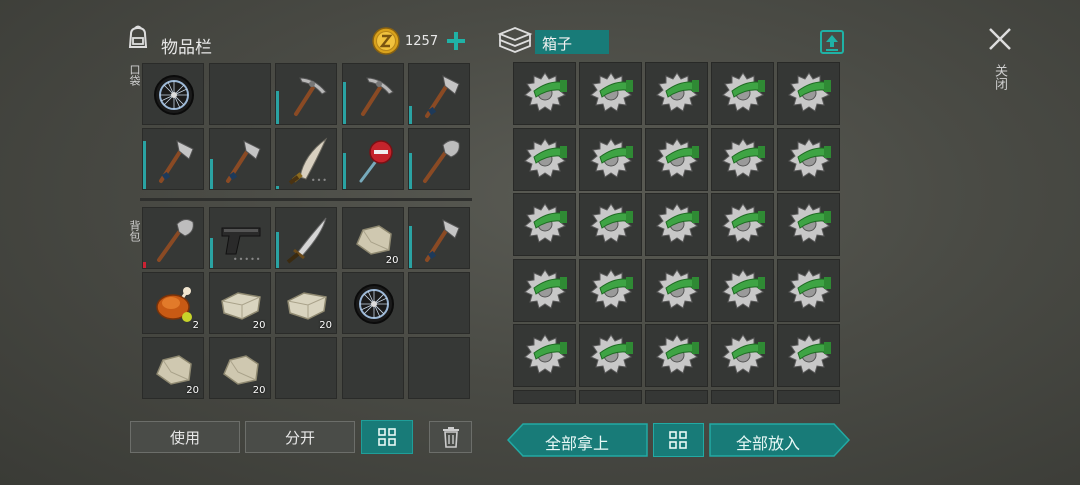  I want to click on sort-inventory-button, so click(387, 437).